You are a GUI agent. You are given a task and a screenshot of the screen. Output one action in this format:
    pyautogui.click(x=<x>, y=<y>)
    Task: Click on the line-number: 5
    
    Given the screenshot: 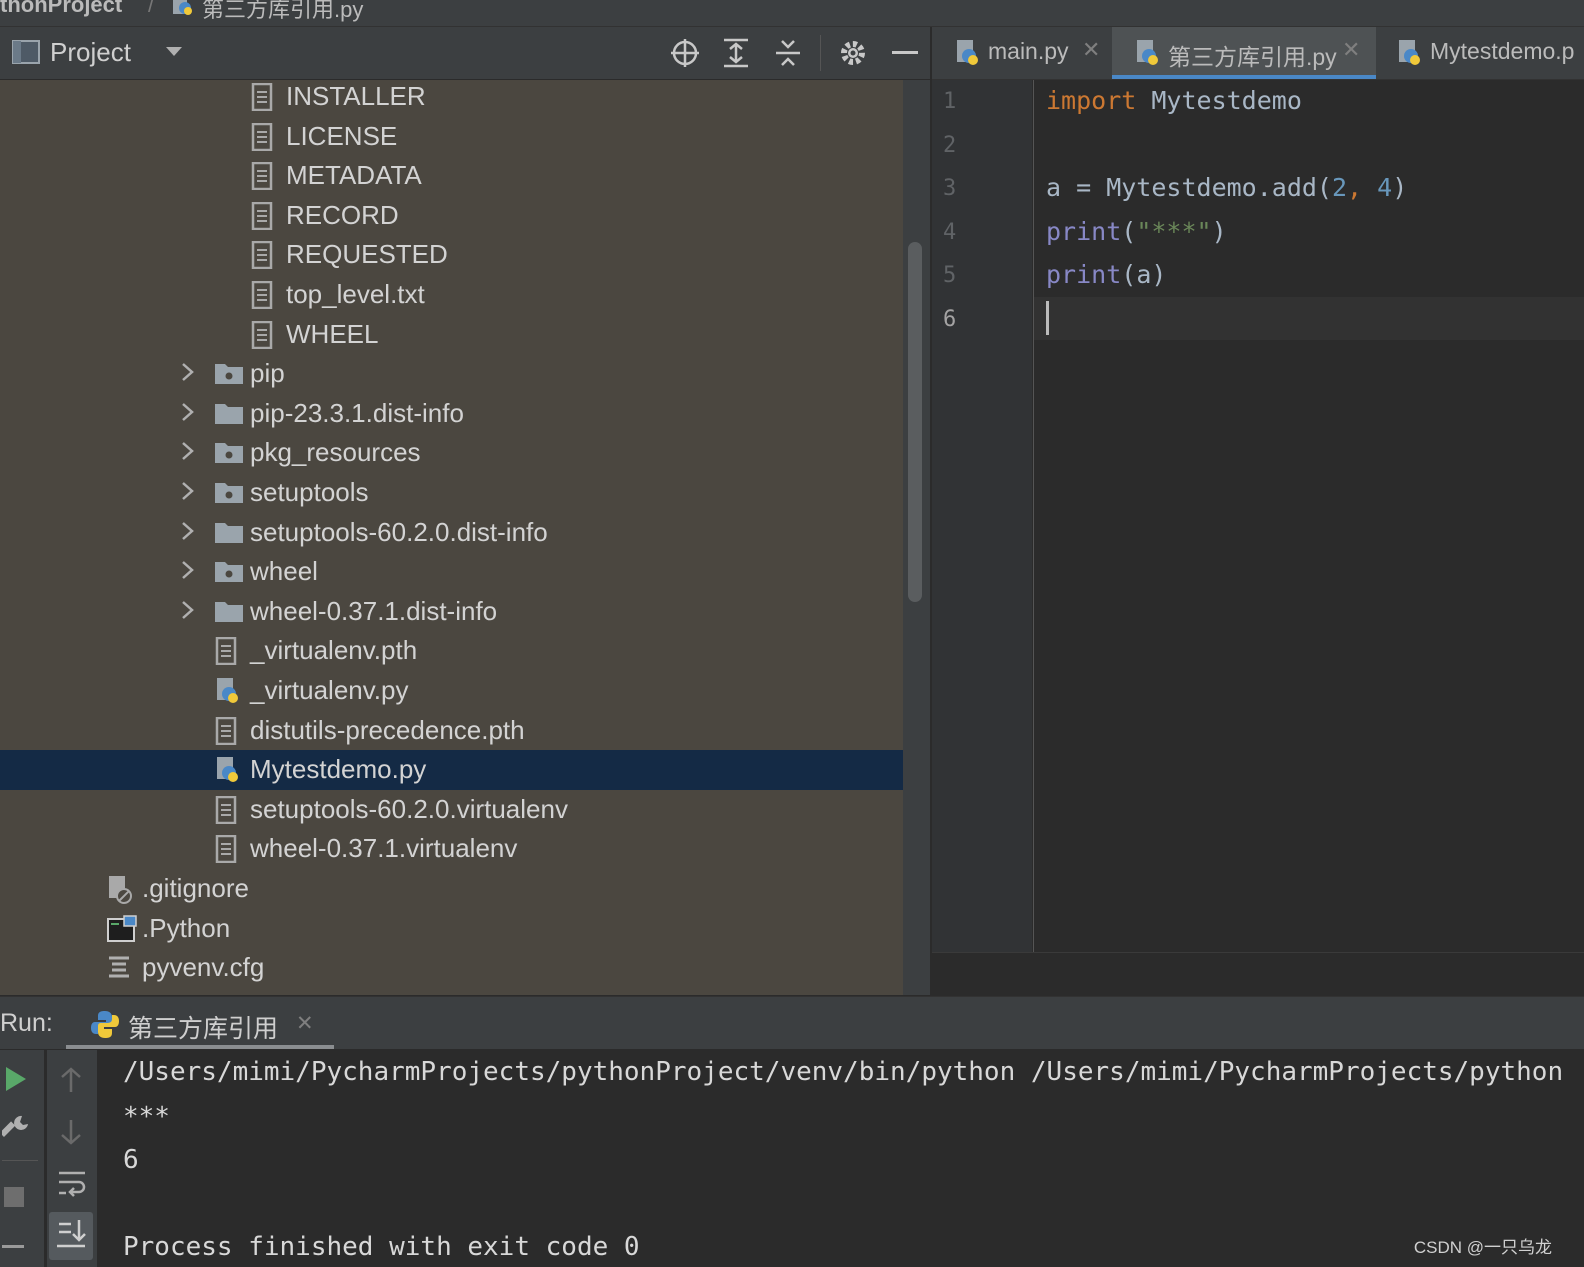 What is the action you would take?
    pyautogui.click(x=950, y=275)
    